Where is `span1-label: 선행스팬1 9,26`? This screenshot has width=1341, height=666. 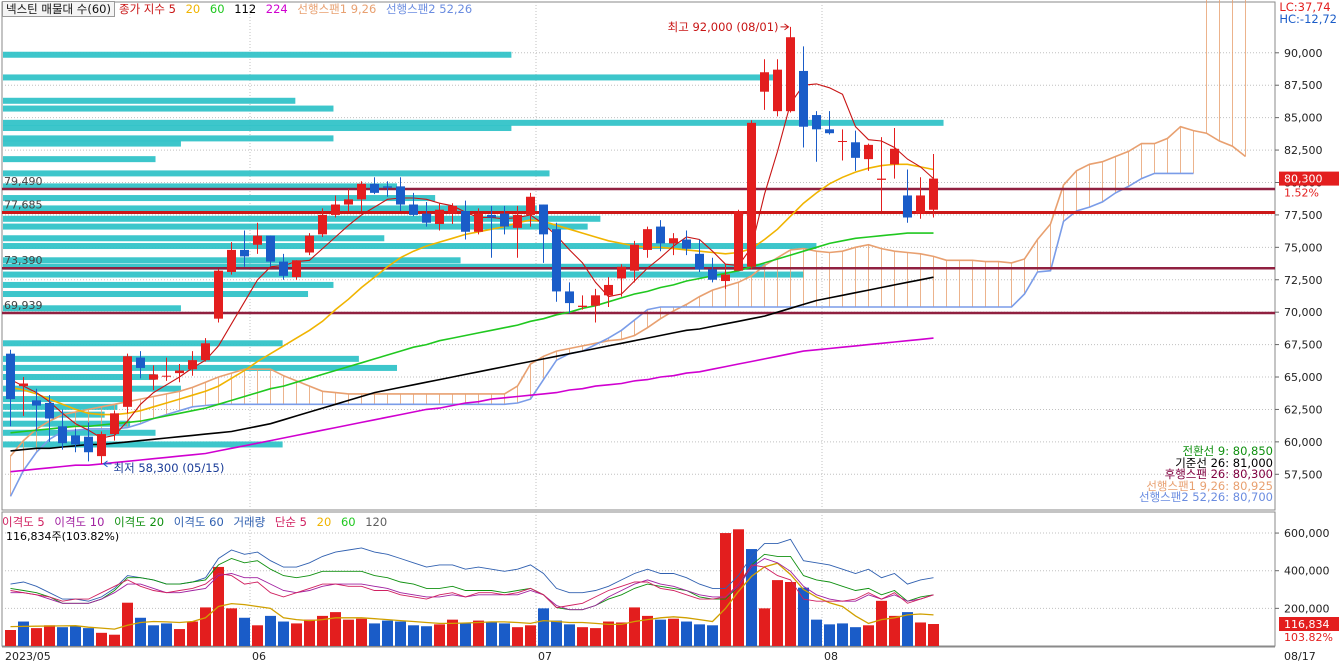 span1-label: 선행스팬1 9,26 is located at coordinates (336, 9).